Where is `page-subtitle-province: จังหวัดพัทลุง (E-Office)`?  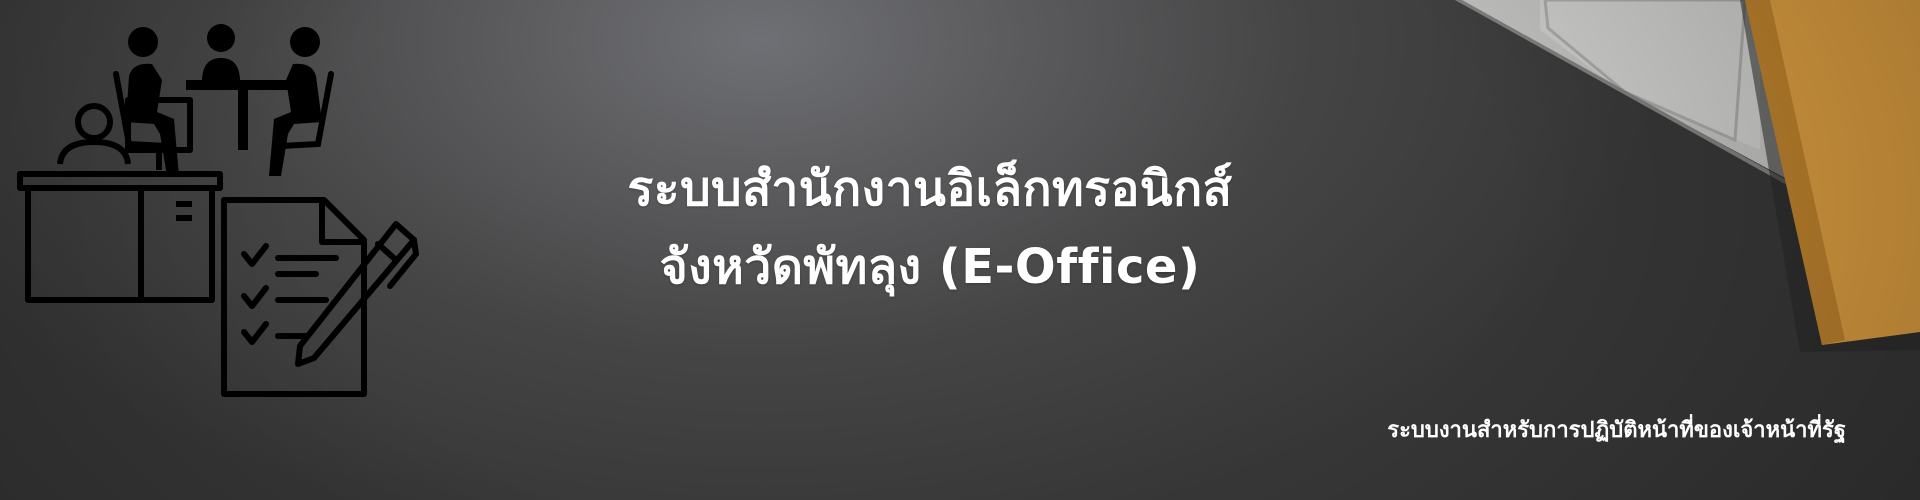 page-subtitle-province: จังหวัดพัทลุง (E-Office) is located at coordinates (930, 267).